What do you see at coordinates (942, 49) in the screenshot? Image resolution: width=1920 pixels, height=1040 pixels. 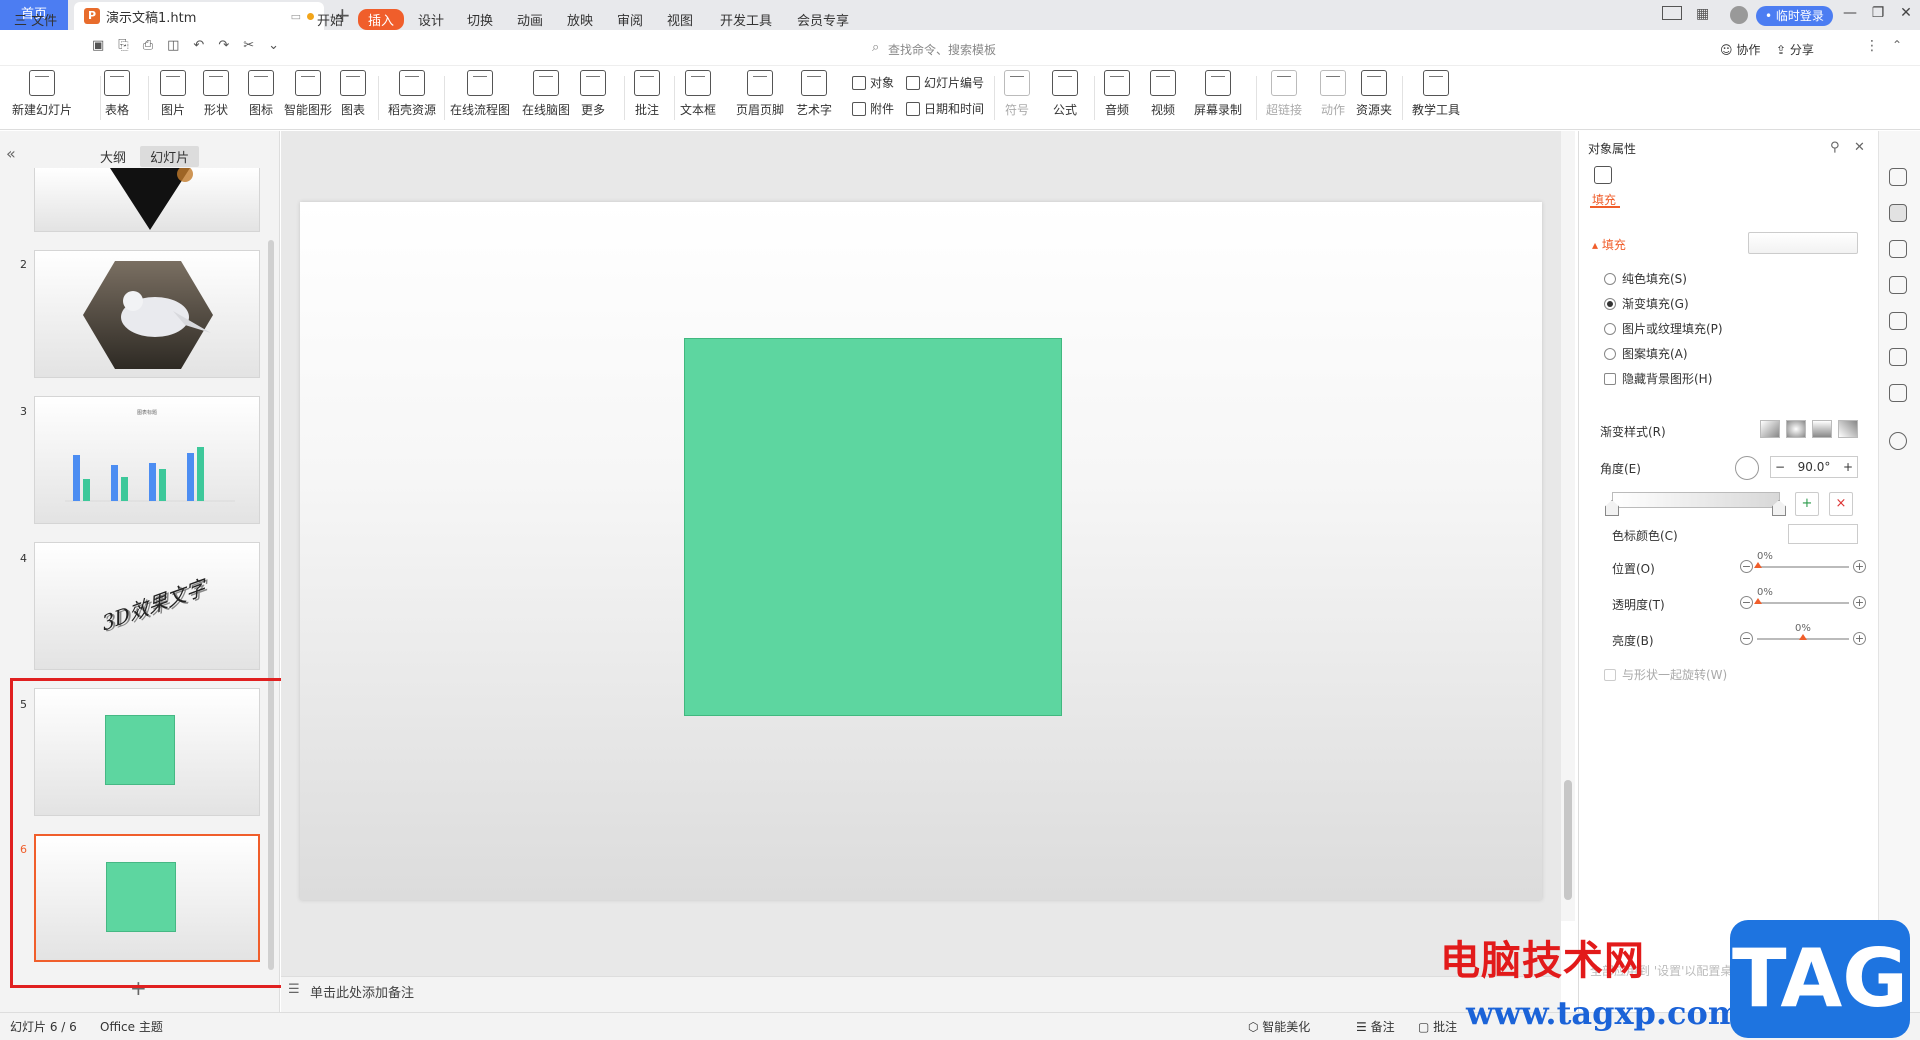 I see `command-search: 查找命令、搜索模板` at bounding box center [942, 49].